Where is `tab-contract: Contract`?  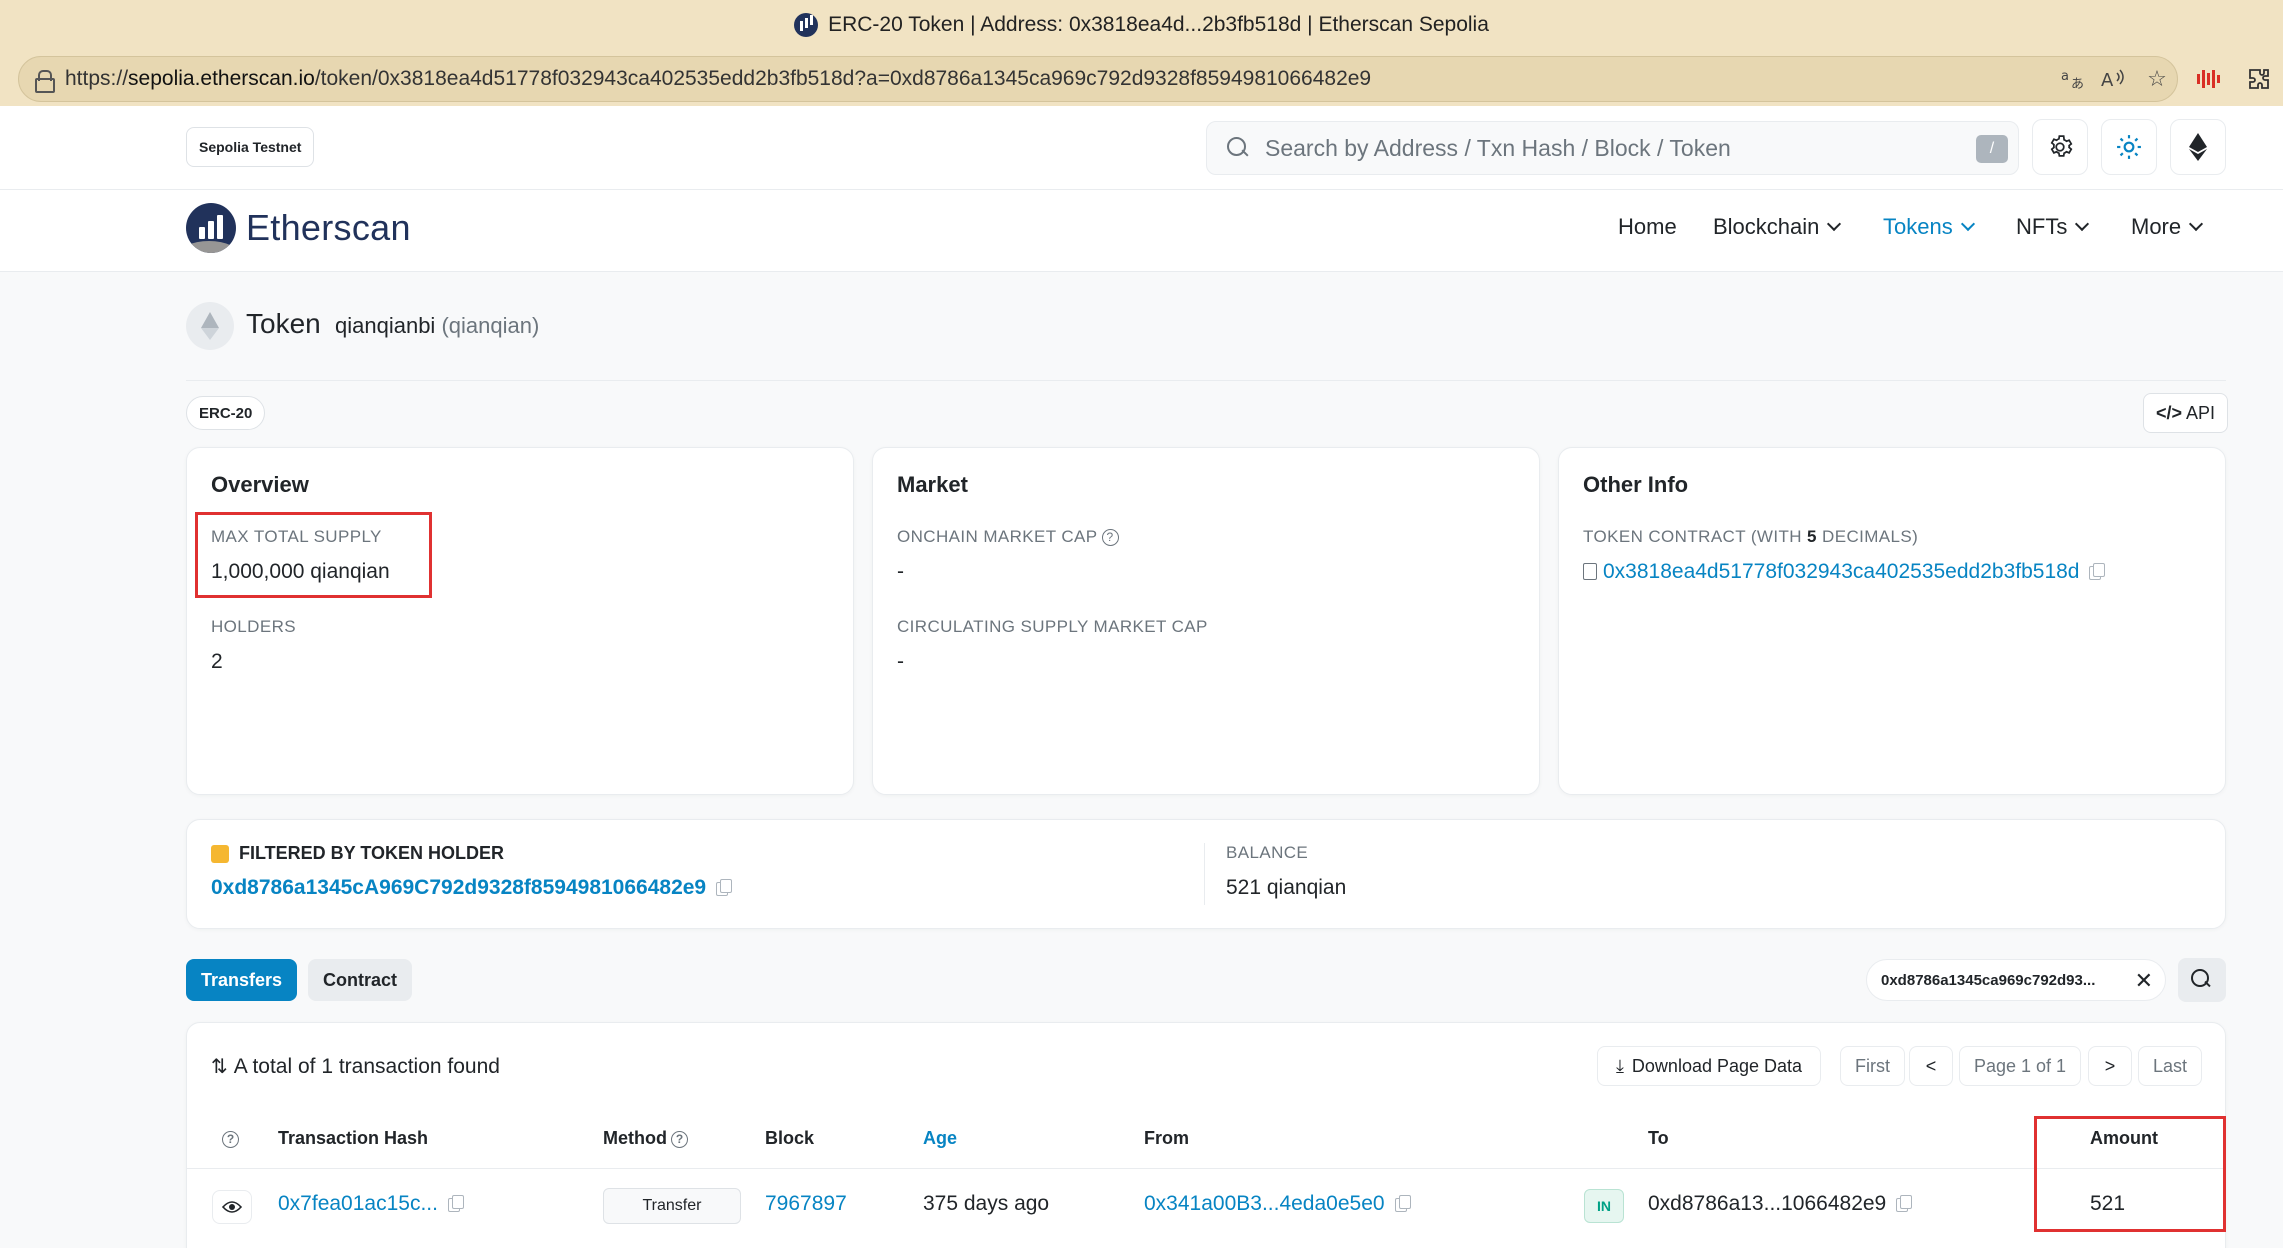 tab-contract: Contract is located at coordinates (360, 980).